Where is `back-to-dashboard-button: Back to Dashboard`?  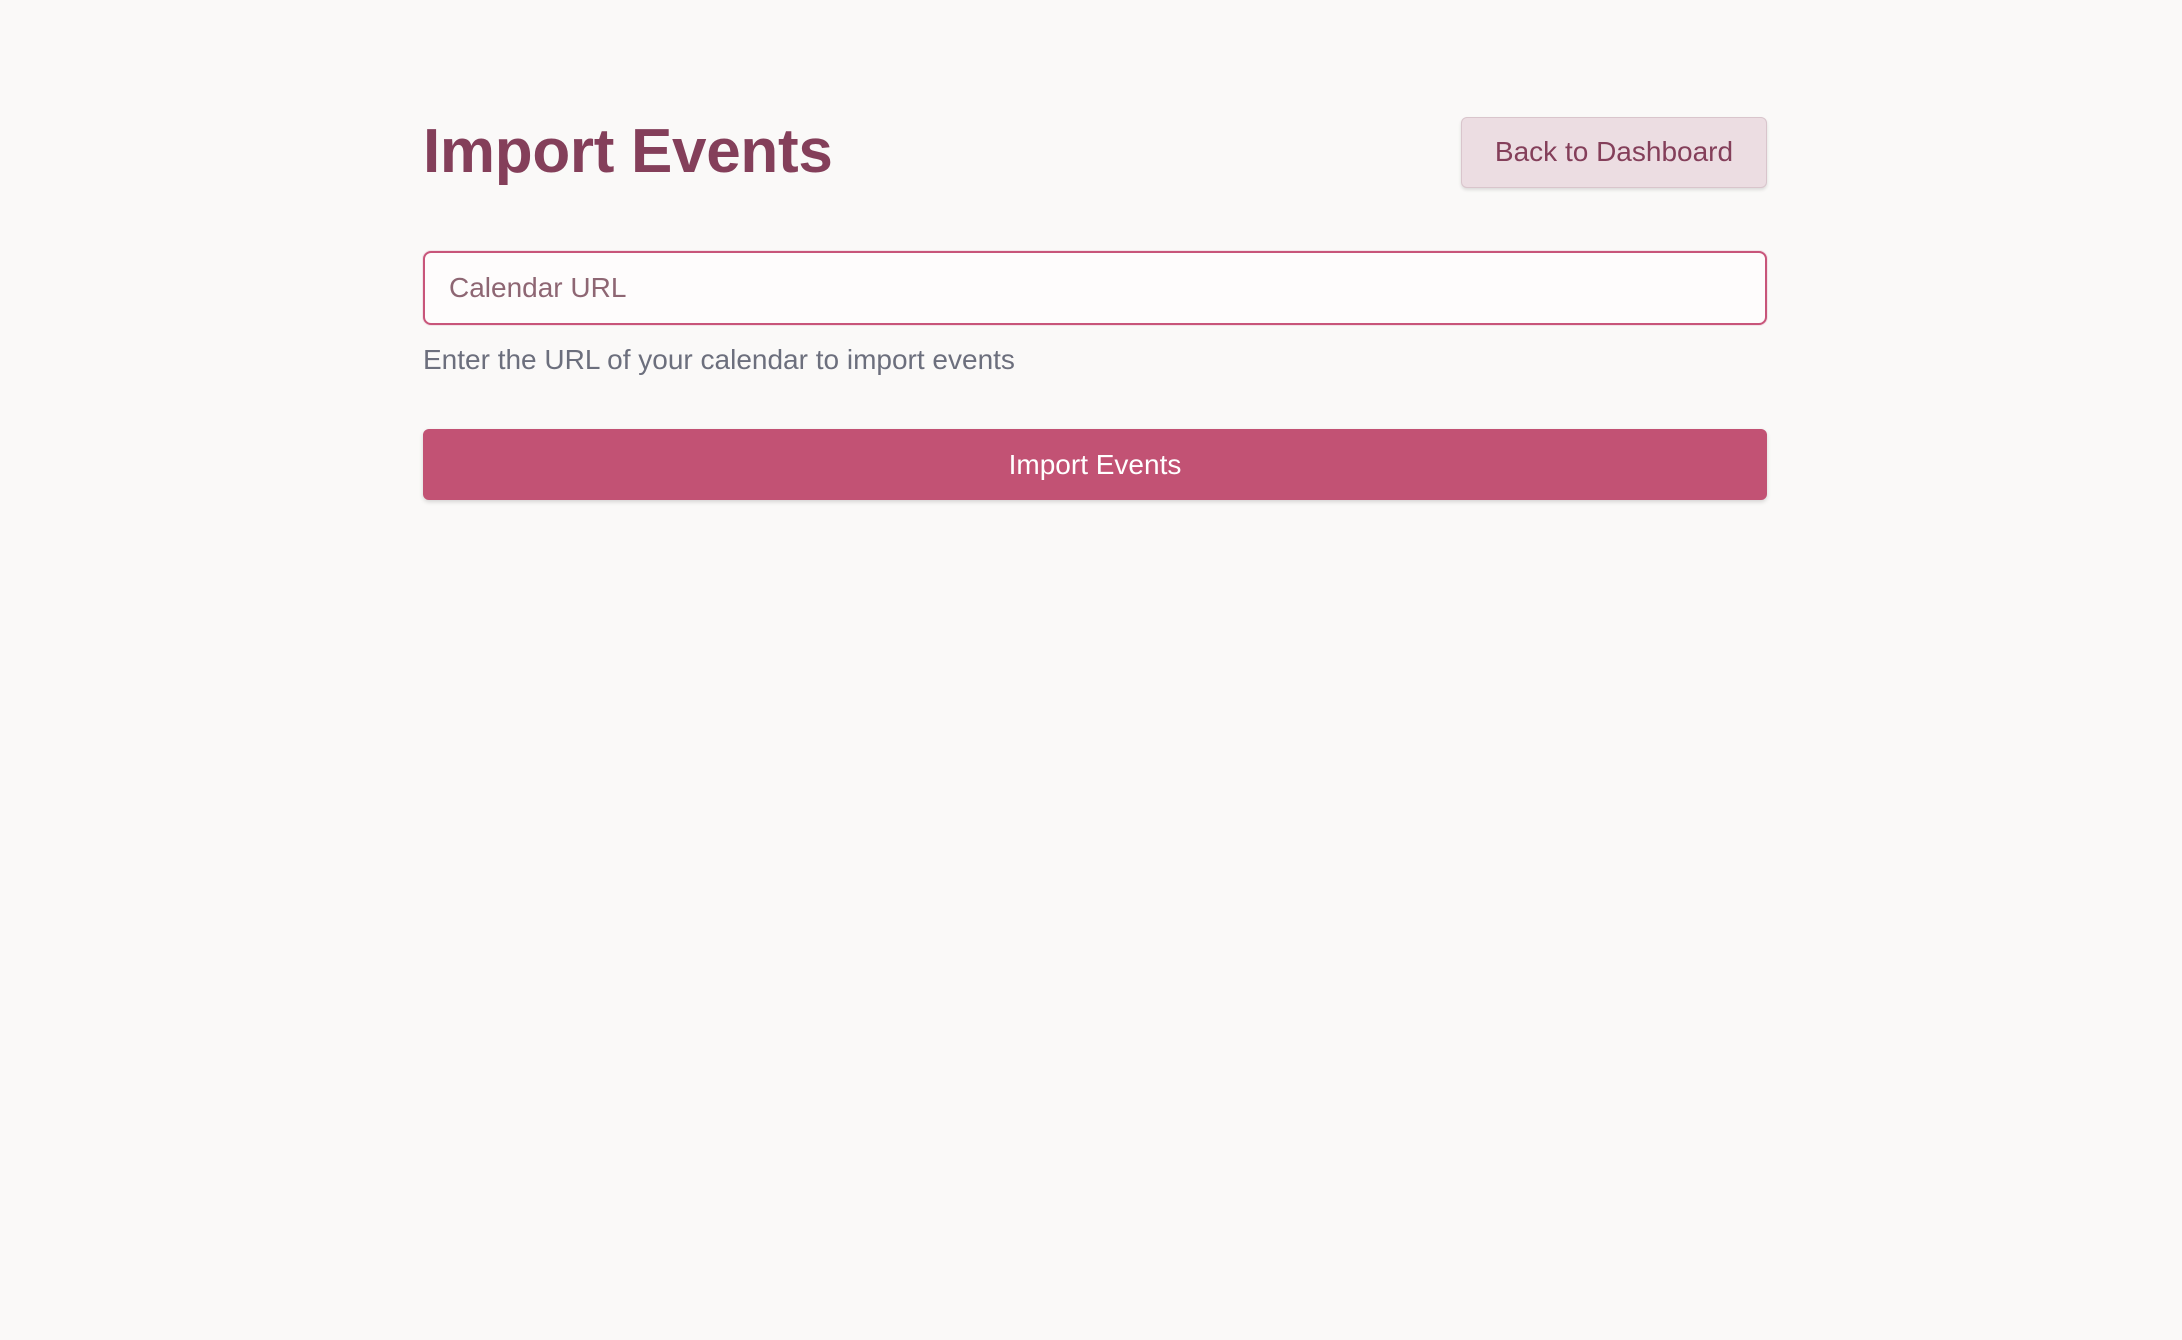
back-to-dashboard-button: Back to Dashboard is located at coordinates (1614, 152).